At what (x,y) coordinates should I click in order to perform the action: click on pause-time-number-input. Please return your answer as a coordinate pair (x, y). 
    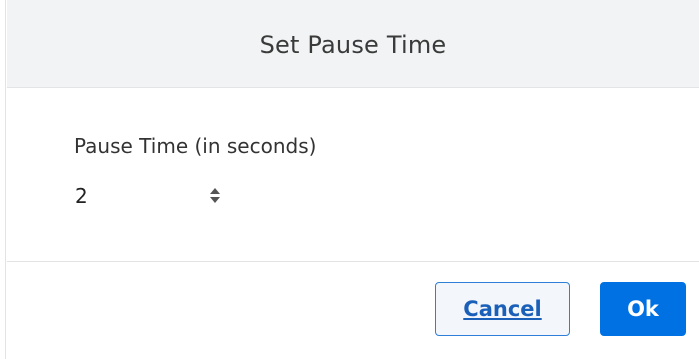
    Looking at the image, I should click on (150, 196).